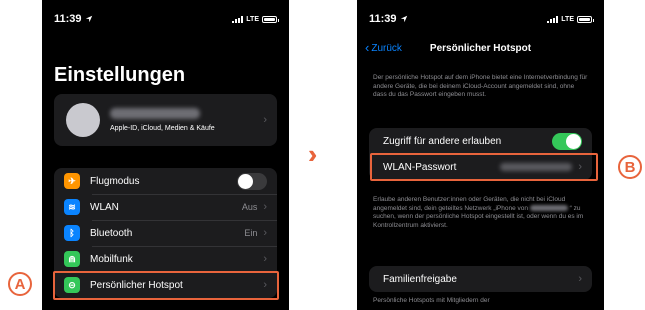 The width and height of the screenshot is (645, 310). I want to click on airplane-icon: ✈, so click(72, 181).